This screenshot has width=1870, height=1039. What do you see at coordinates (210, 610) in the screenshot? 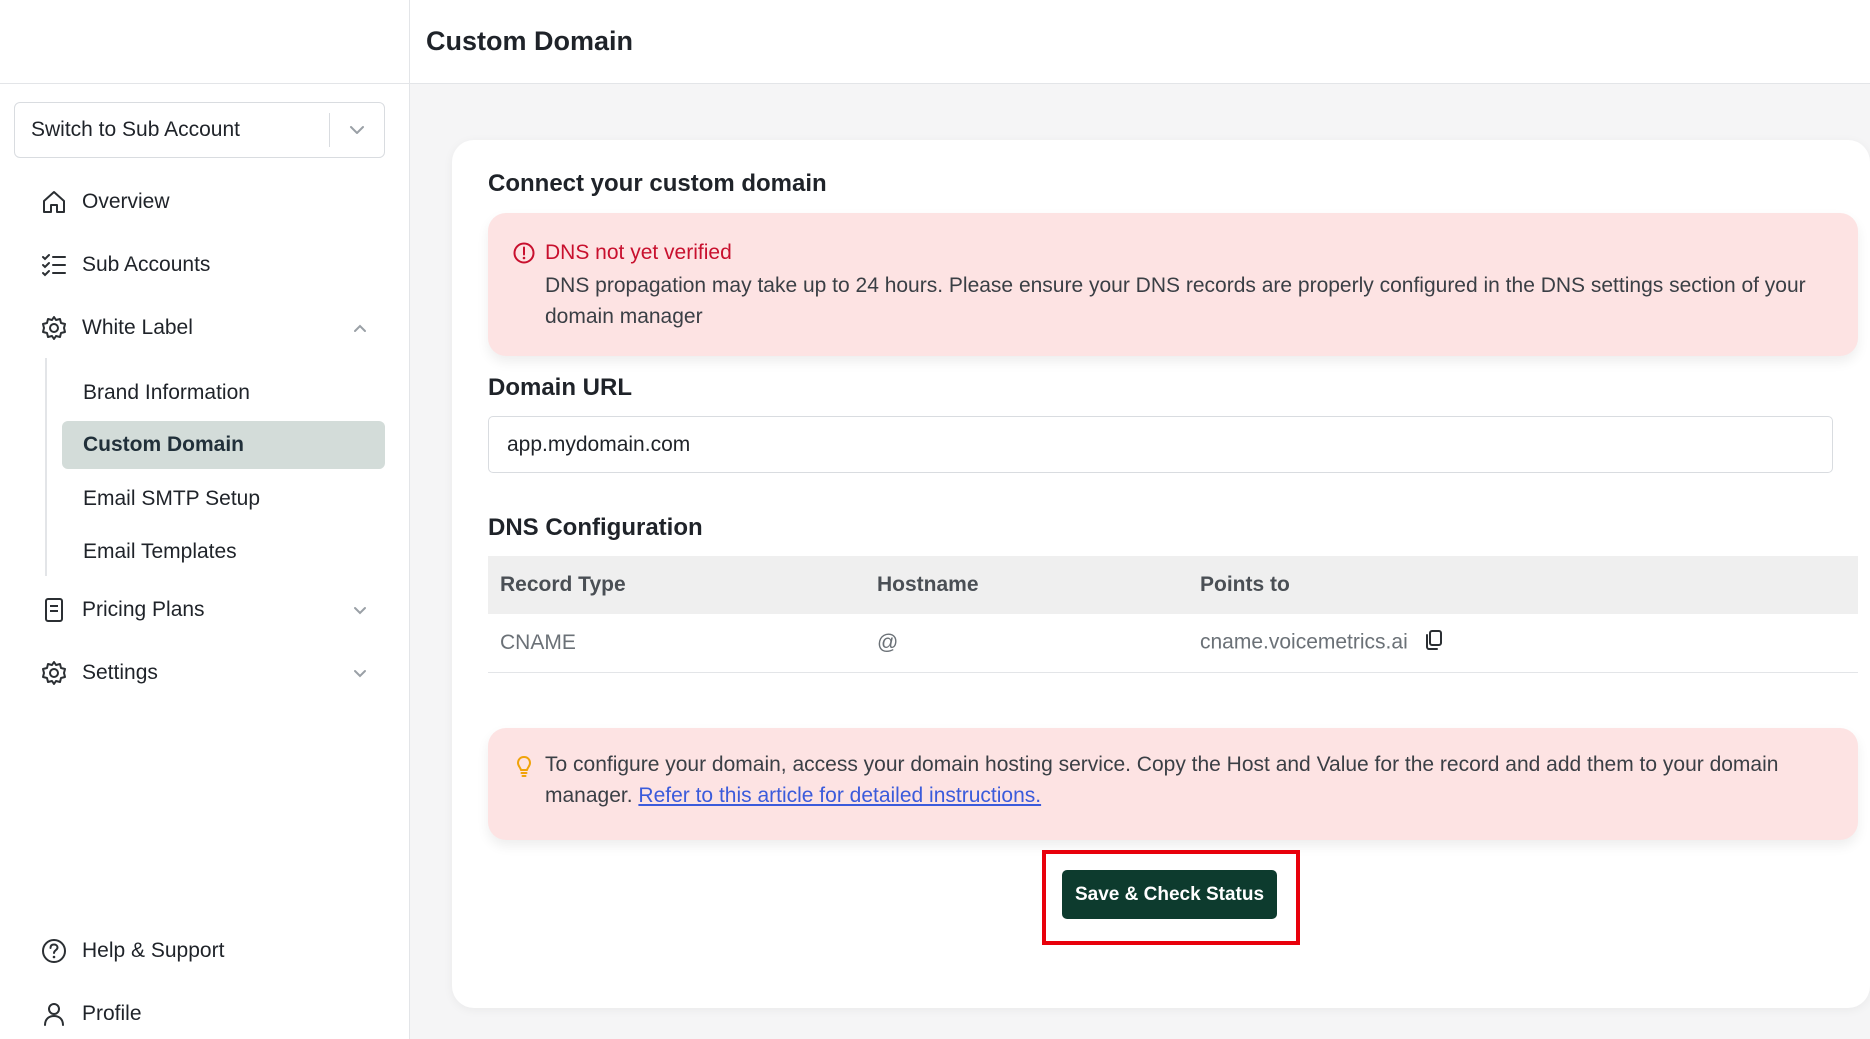
I see `sidebar-item-pricing-plans: Pricing Plans` at bounding box center [210, 610].